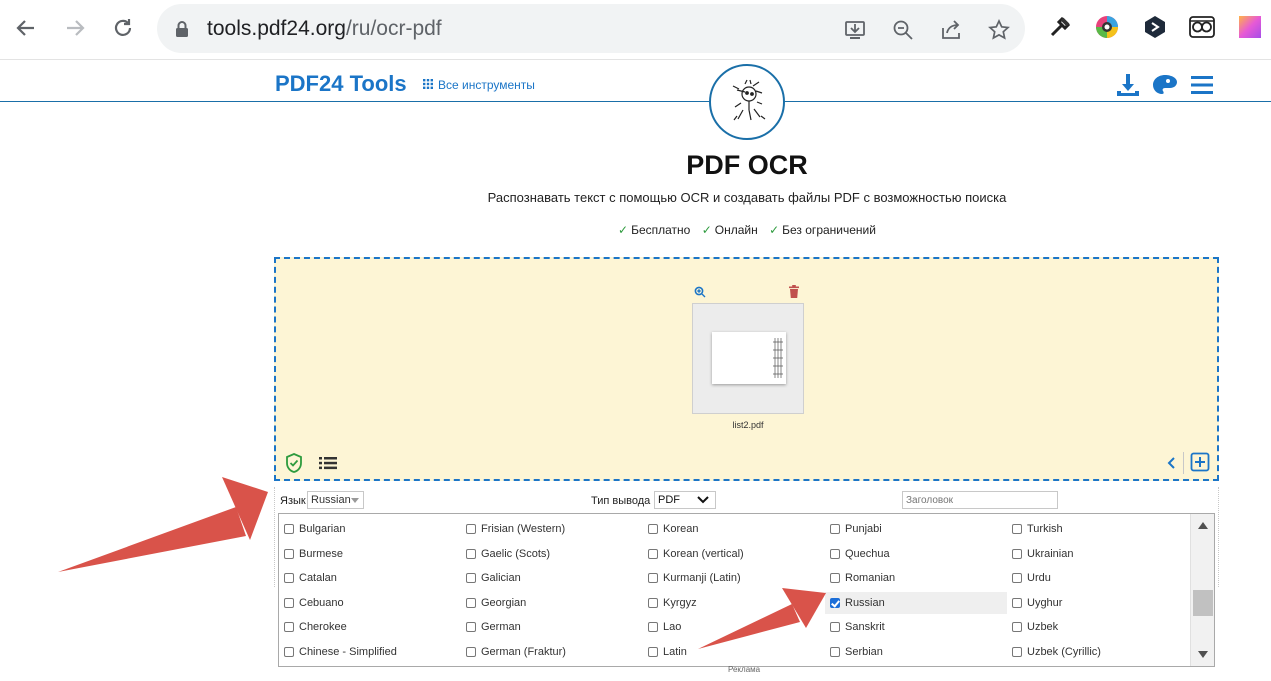  What do you see at coordinates (328, 463) in the screenshot?
I see `list-view-icon` at bounding box center [328, 463].